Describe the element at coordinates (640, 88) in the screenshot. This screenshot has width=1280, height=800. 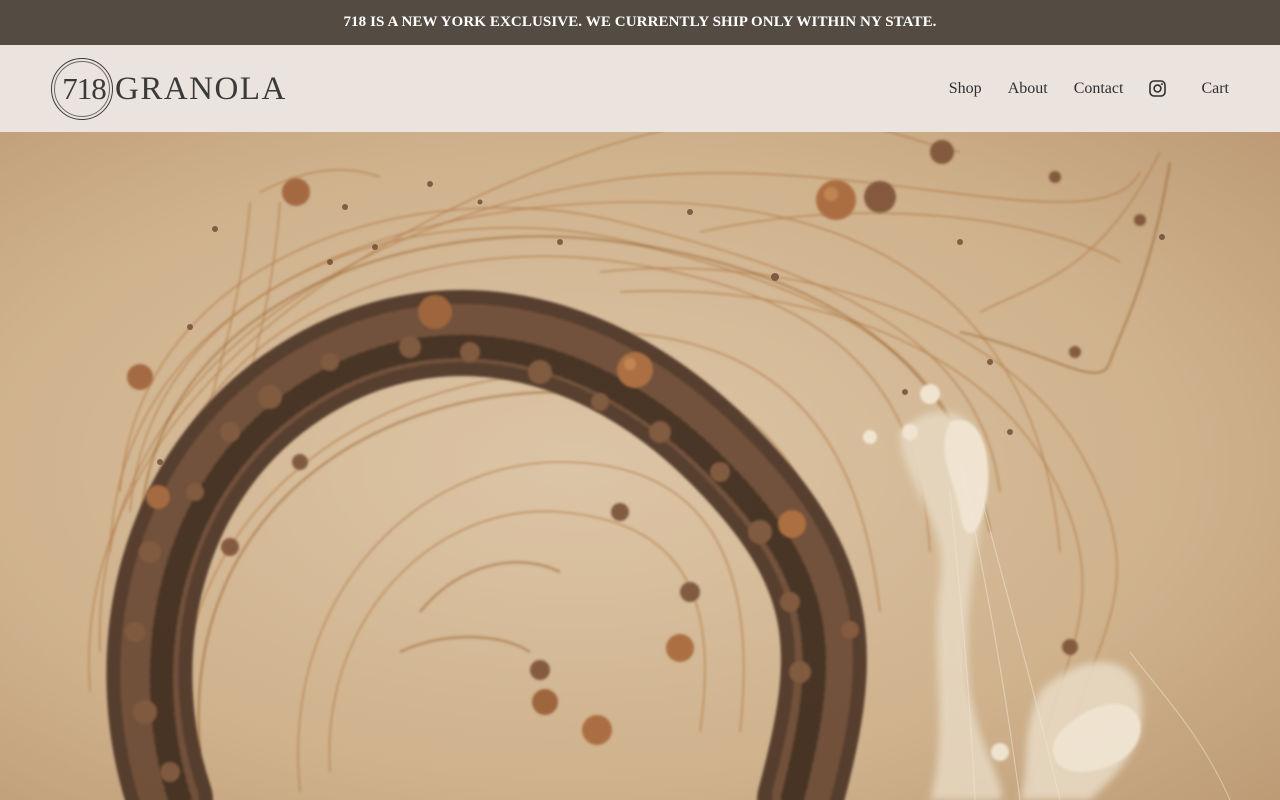
I see `site-header: 718 GRANOLA Shop About Contact Cart` at that location.